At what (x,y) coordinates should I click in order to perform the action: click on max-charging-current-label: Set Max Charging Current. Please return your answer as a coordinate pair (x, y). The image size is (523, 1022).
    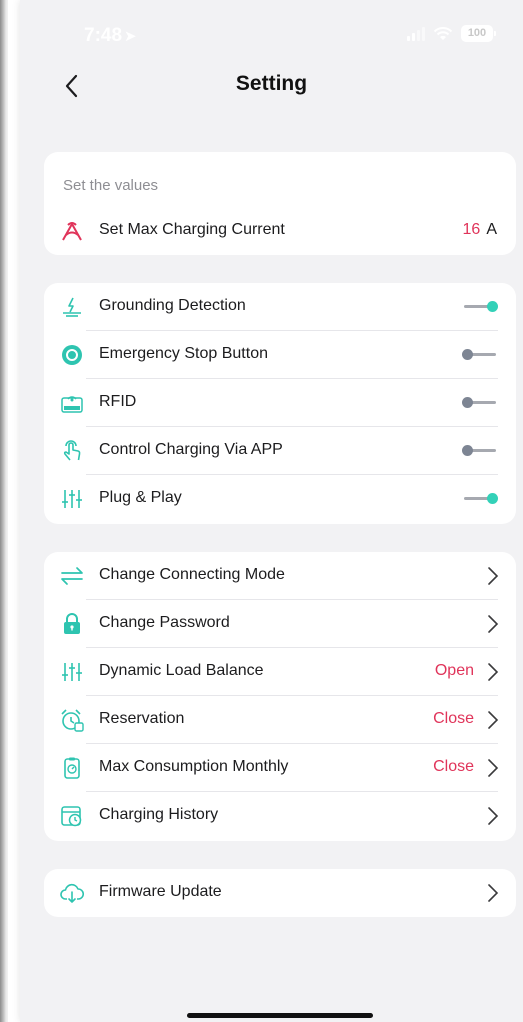
    Looking at the image, I should click on (192, 229).